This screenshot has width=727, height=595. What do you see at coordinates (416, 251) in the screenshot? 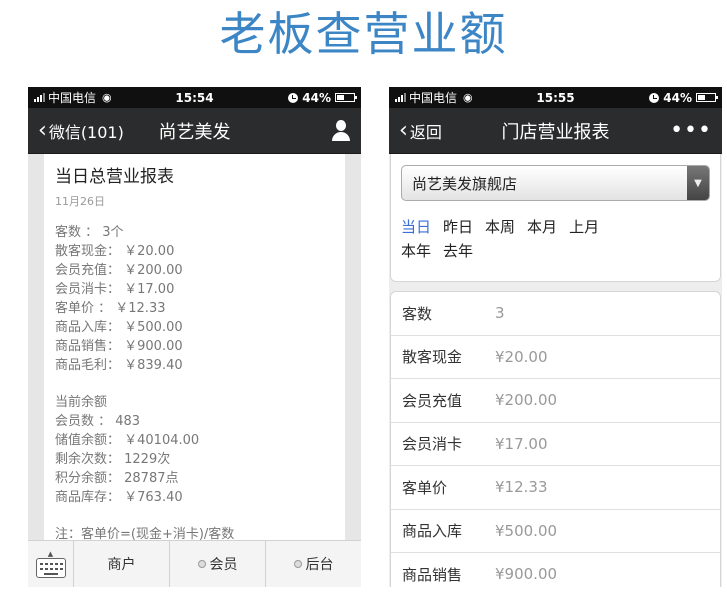
I see `period-tab: 本年` at bounding box center [416, 251].